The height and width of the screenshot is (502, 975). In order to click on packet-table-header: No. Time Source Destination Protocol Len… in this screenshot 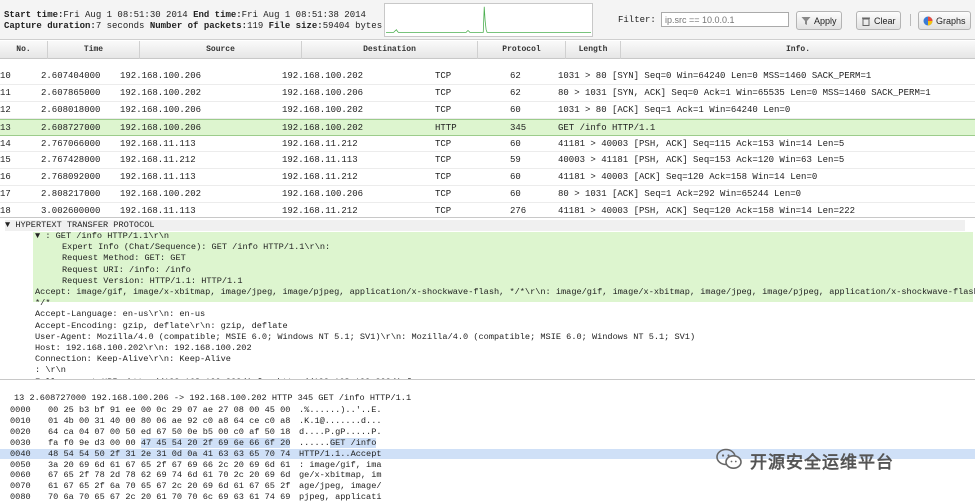, I will do `click(487, 50)`.